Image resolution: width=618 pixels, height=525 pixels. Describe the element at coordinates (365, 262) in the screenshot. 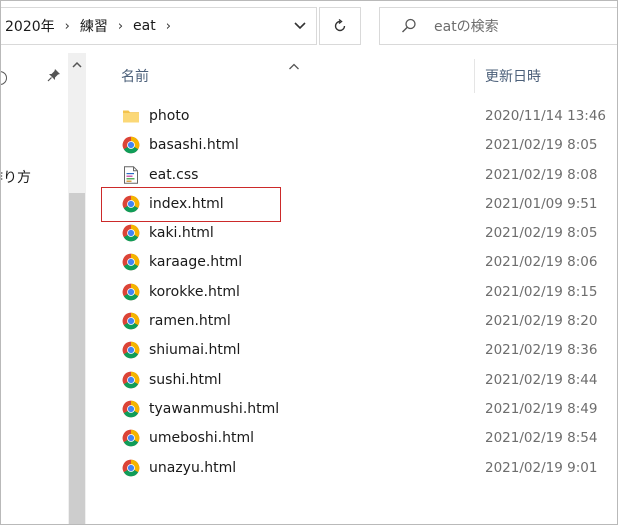

I see `file-row: karaage.html 2021/02/19 8:06` at that location.